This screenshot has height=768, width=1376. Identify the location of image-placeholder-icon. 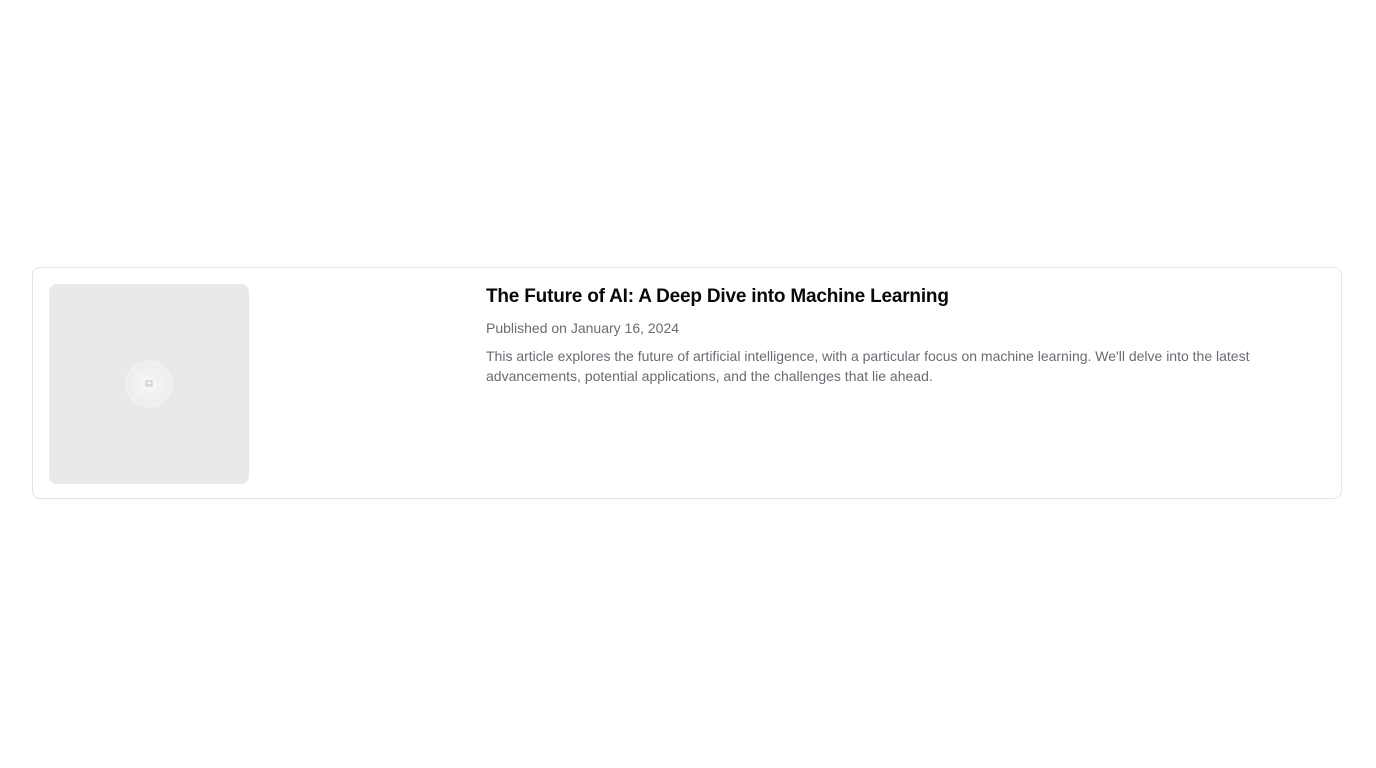
(149, 384).